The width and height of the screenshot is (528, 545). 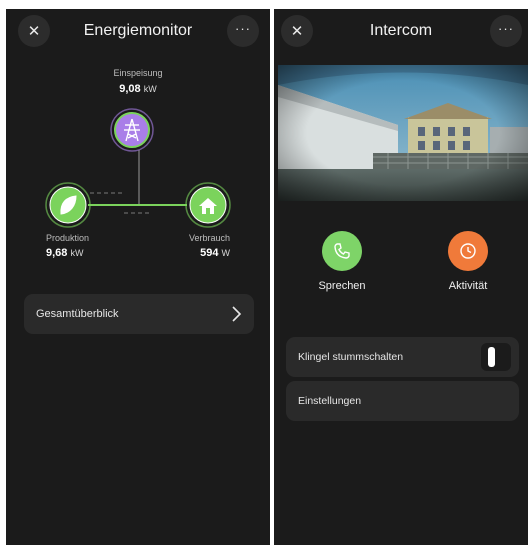 What do you see at coordinates (237, 314) in the screenshot?
I see `chevron-right-icon` at bounding box center [237, 314].